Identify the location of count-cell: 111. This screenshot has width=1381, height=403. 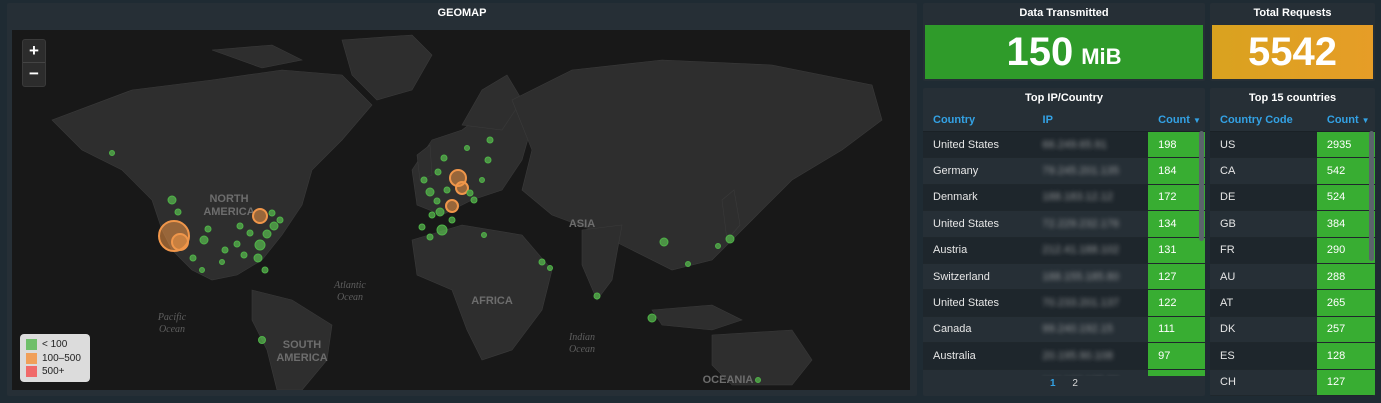
(1176, 330).